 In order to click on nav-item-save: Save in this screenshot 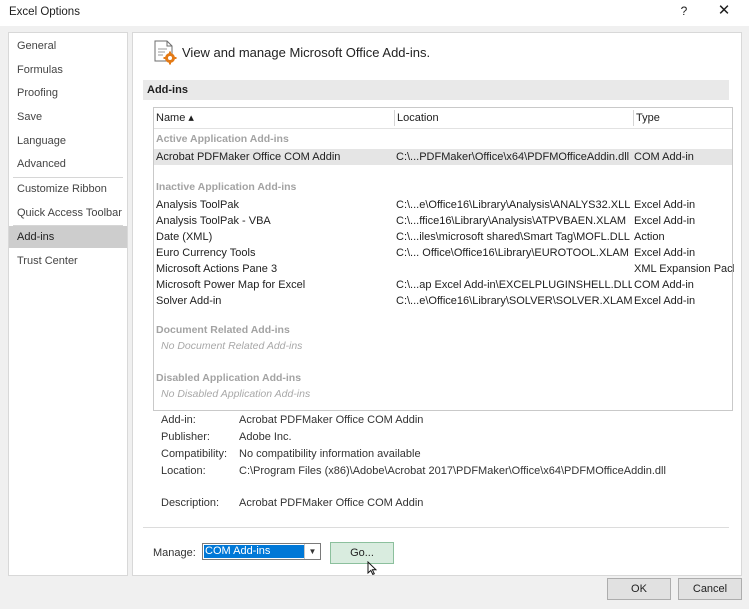, I will do `click(68, 117)`.